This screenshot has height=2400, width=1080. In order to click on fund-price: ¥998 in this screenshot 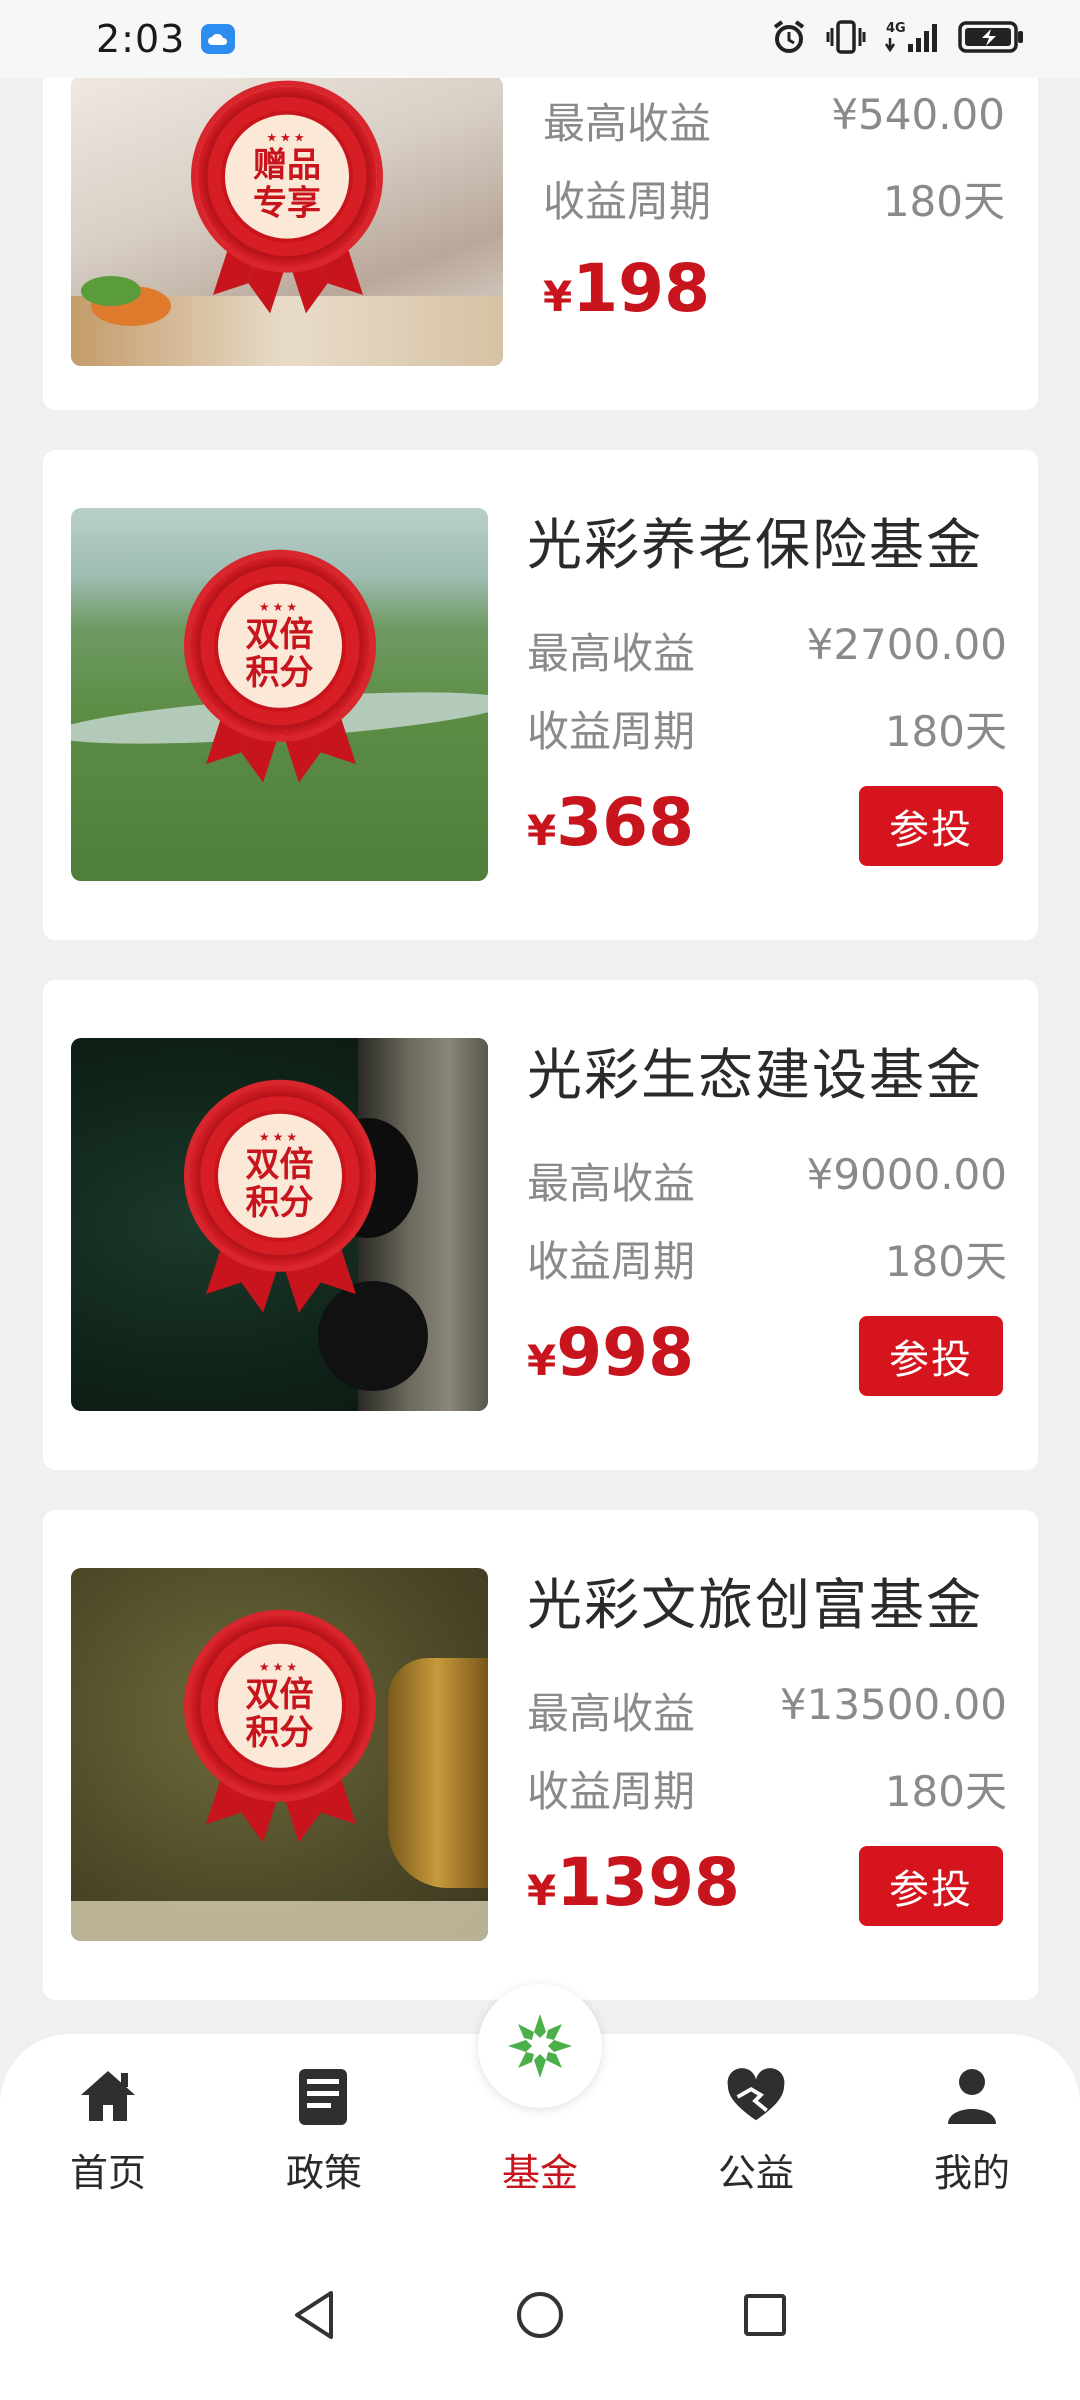, I will do `click(610, 1352)`.